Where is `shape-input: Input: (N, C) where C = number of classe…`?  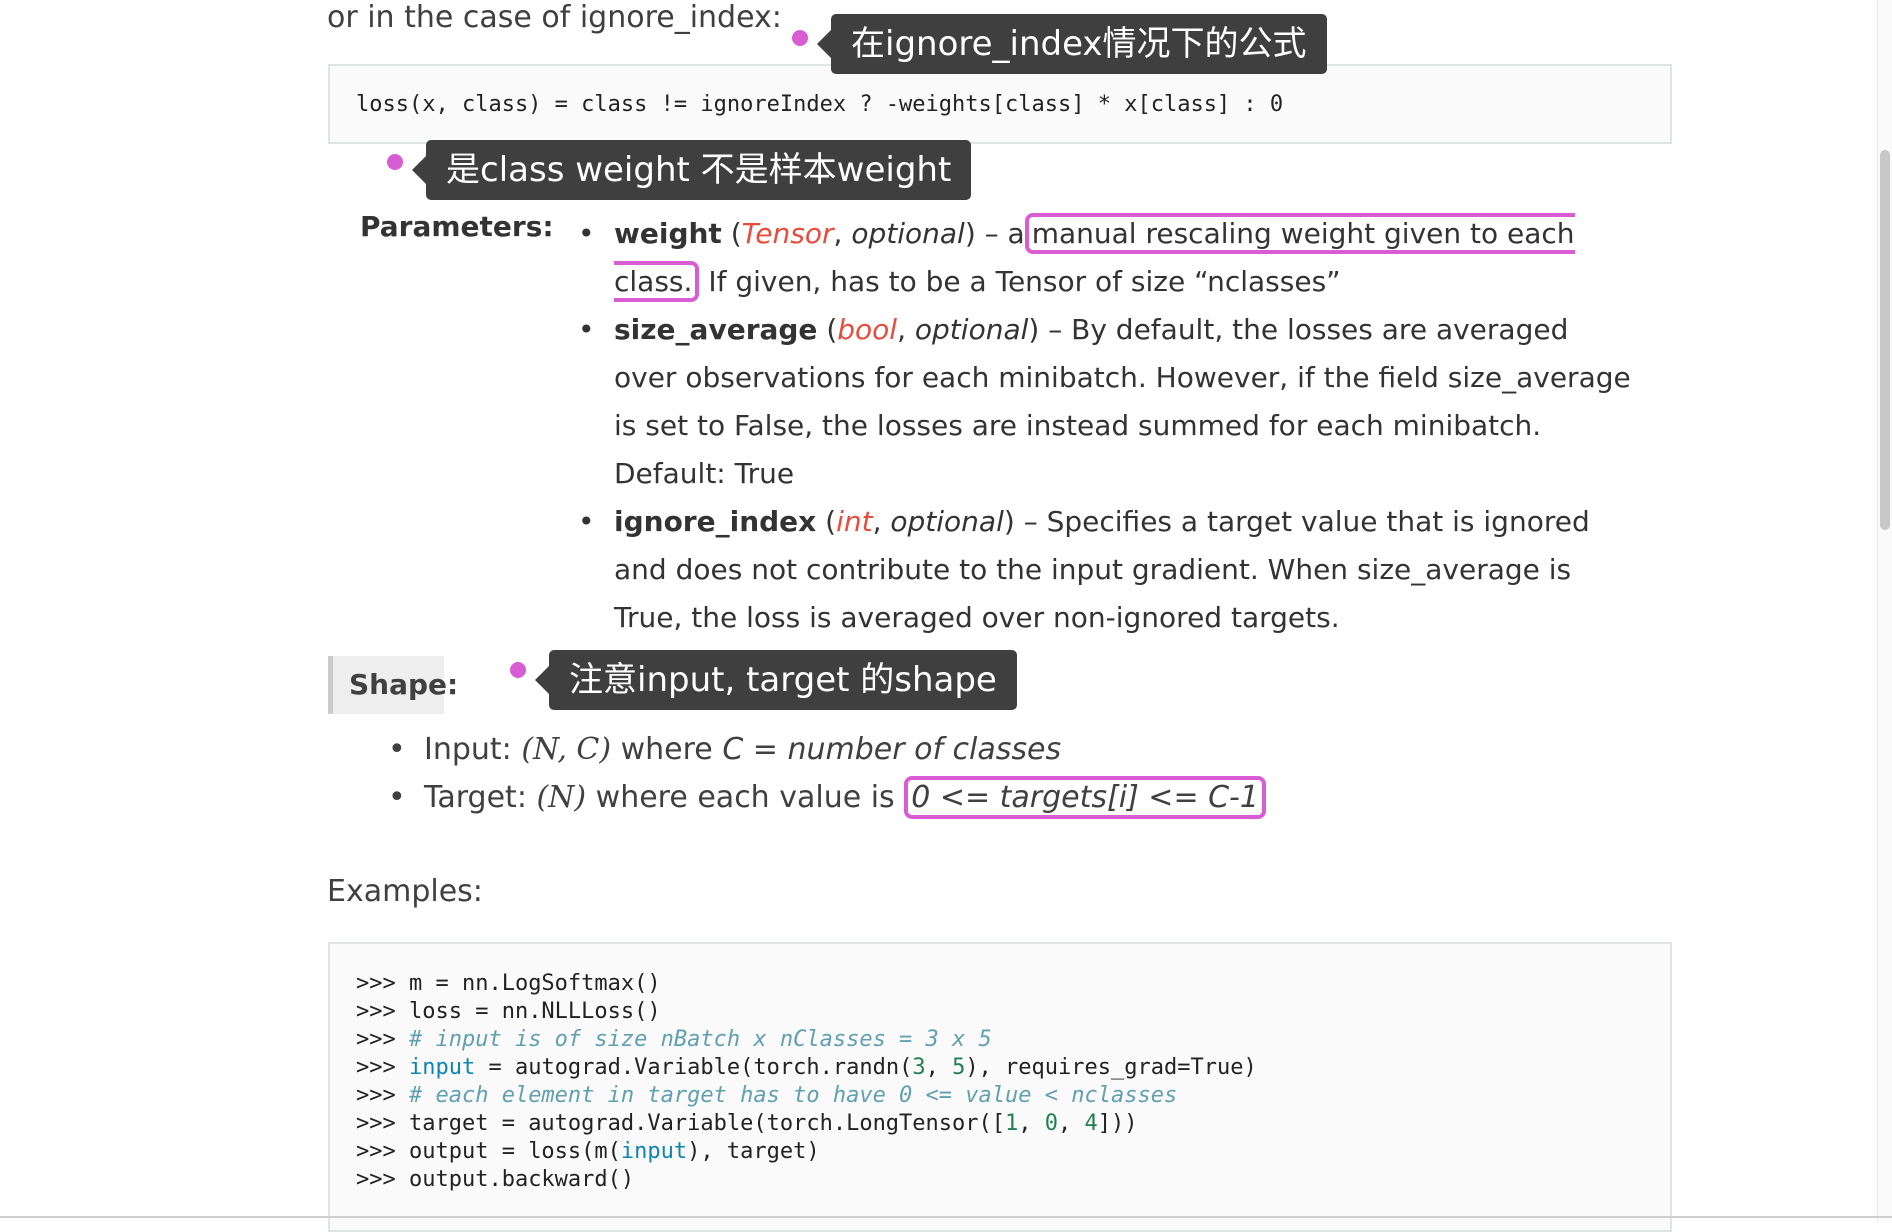 shape-input: Input: (N, C) where C = number of classe… is located at coordinates (827, 750).